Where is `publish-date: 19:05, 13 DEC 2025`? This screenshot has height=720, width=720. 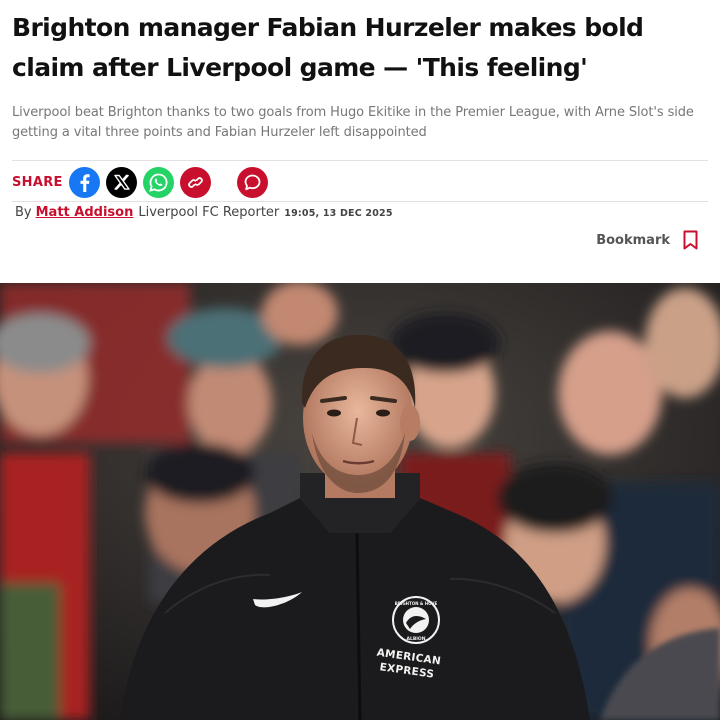
publish-date: 19:05, 13 DEC 2025 is located at coordinates (338, 213).